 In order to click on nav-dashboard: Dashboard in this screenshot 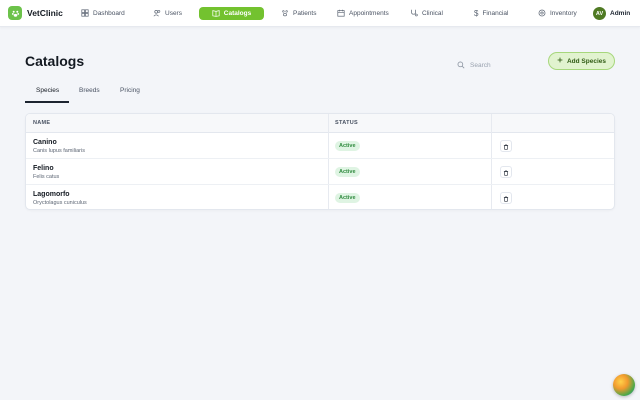, I will do `click(103, 13)`.